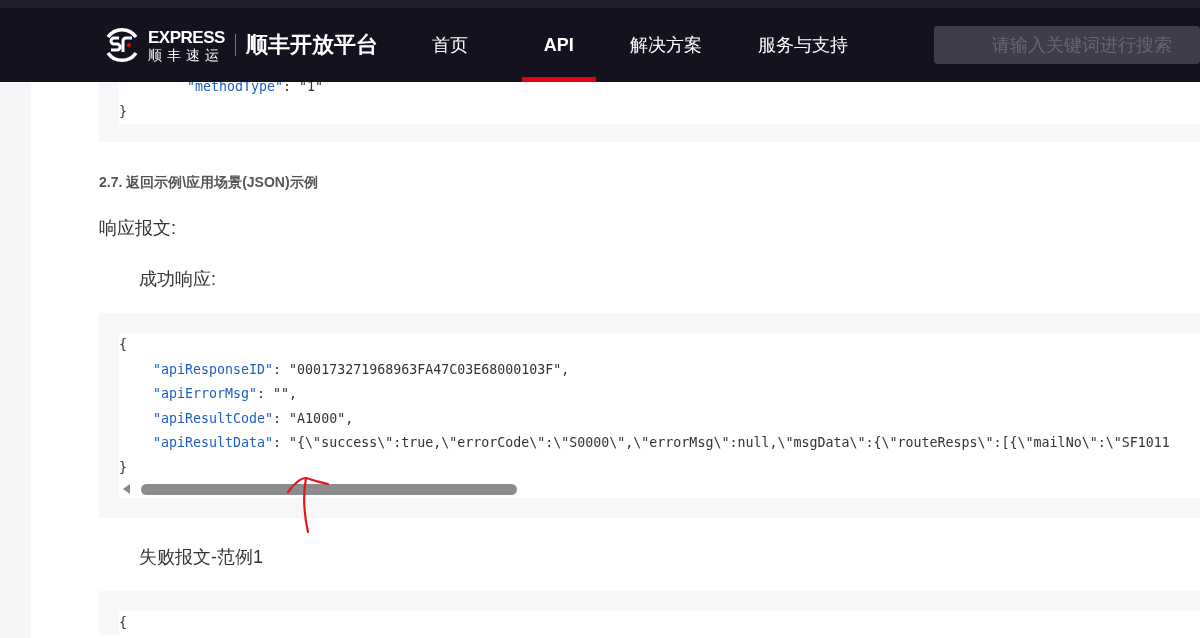  Describe the element at coordinates (311, 45) in the screenshot. I see `platform-title: 顺丰开放平台` at that location.